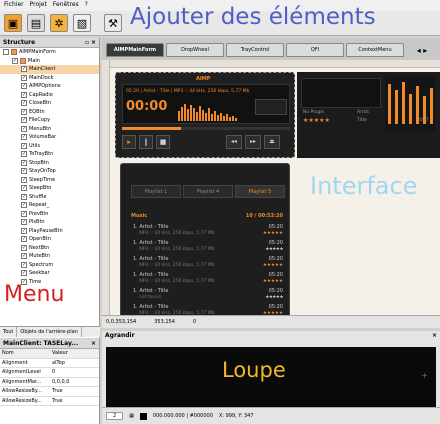 The width and height of the screenshot is (440, 424). What do you see at coordinates (255, 50) in the screenshot?
I see `tab-traycontrol: TrayControl` at bounding box center [255, 50].